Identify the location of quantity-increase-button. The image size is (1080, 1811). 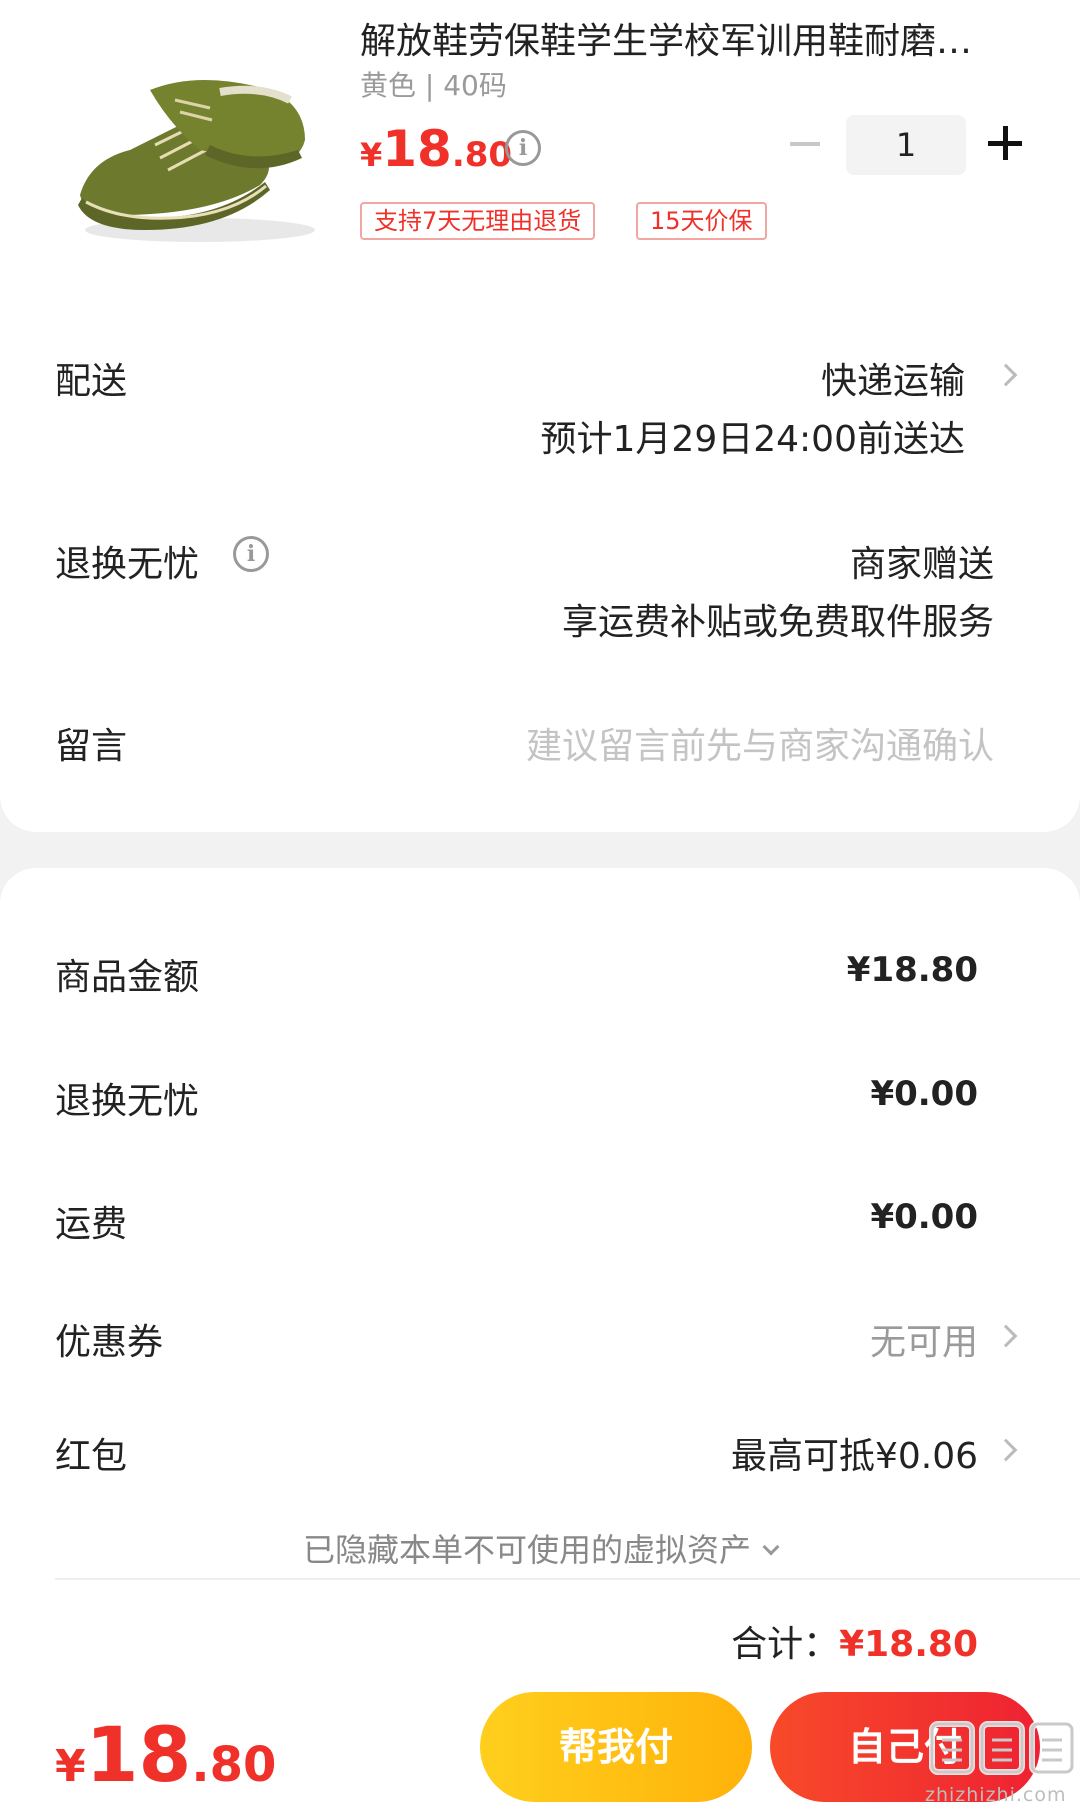
(1005, 143).